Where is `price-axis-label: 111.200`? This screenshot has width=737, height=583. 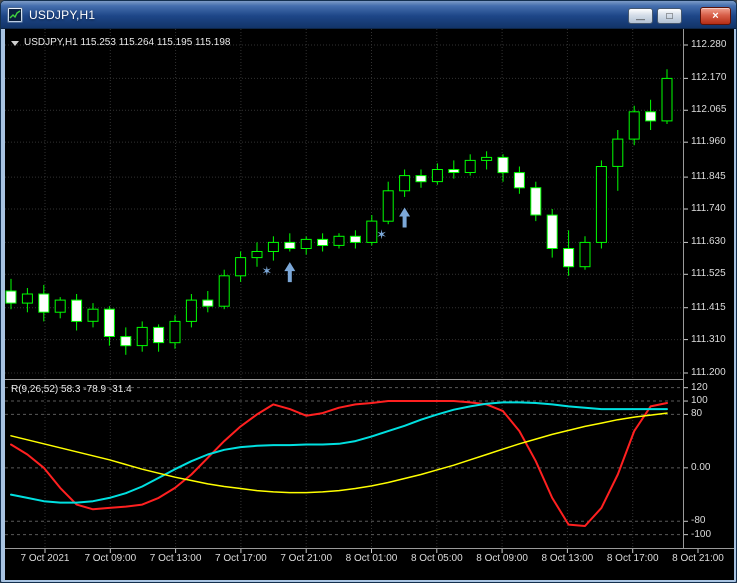
price-axis-label: 111.200 is located at coordinates (708, 372).